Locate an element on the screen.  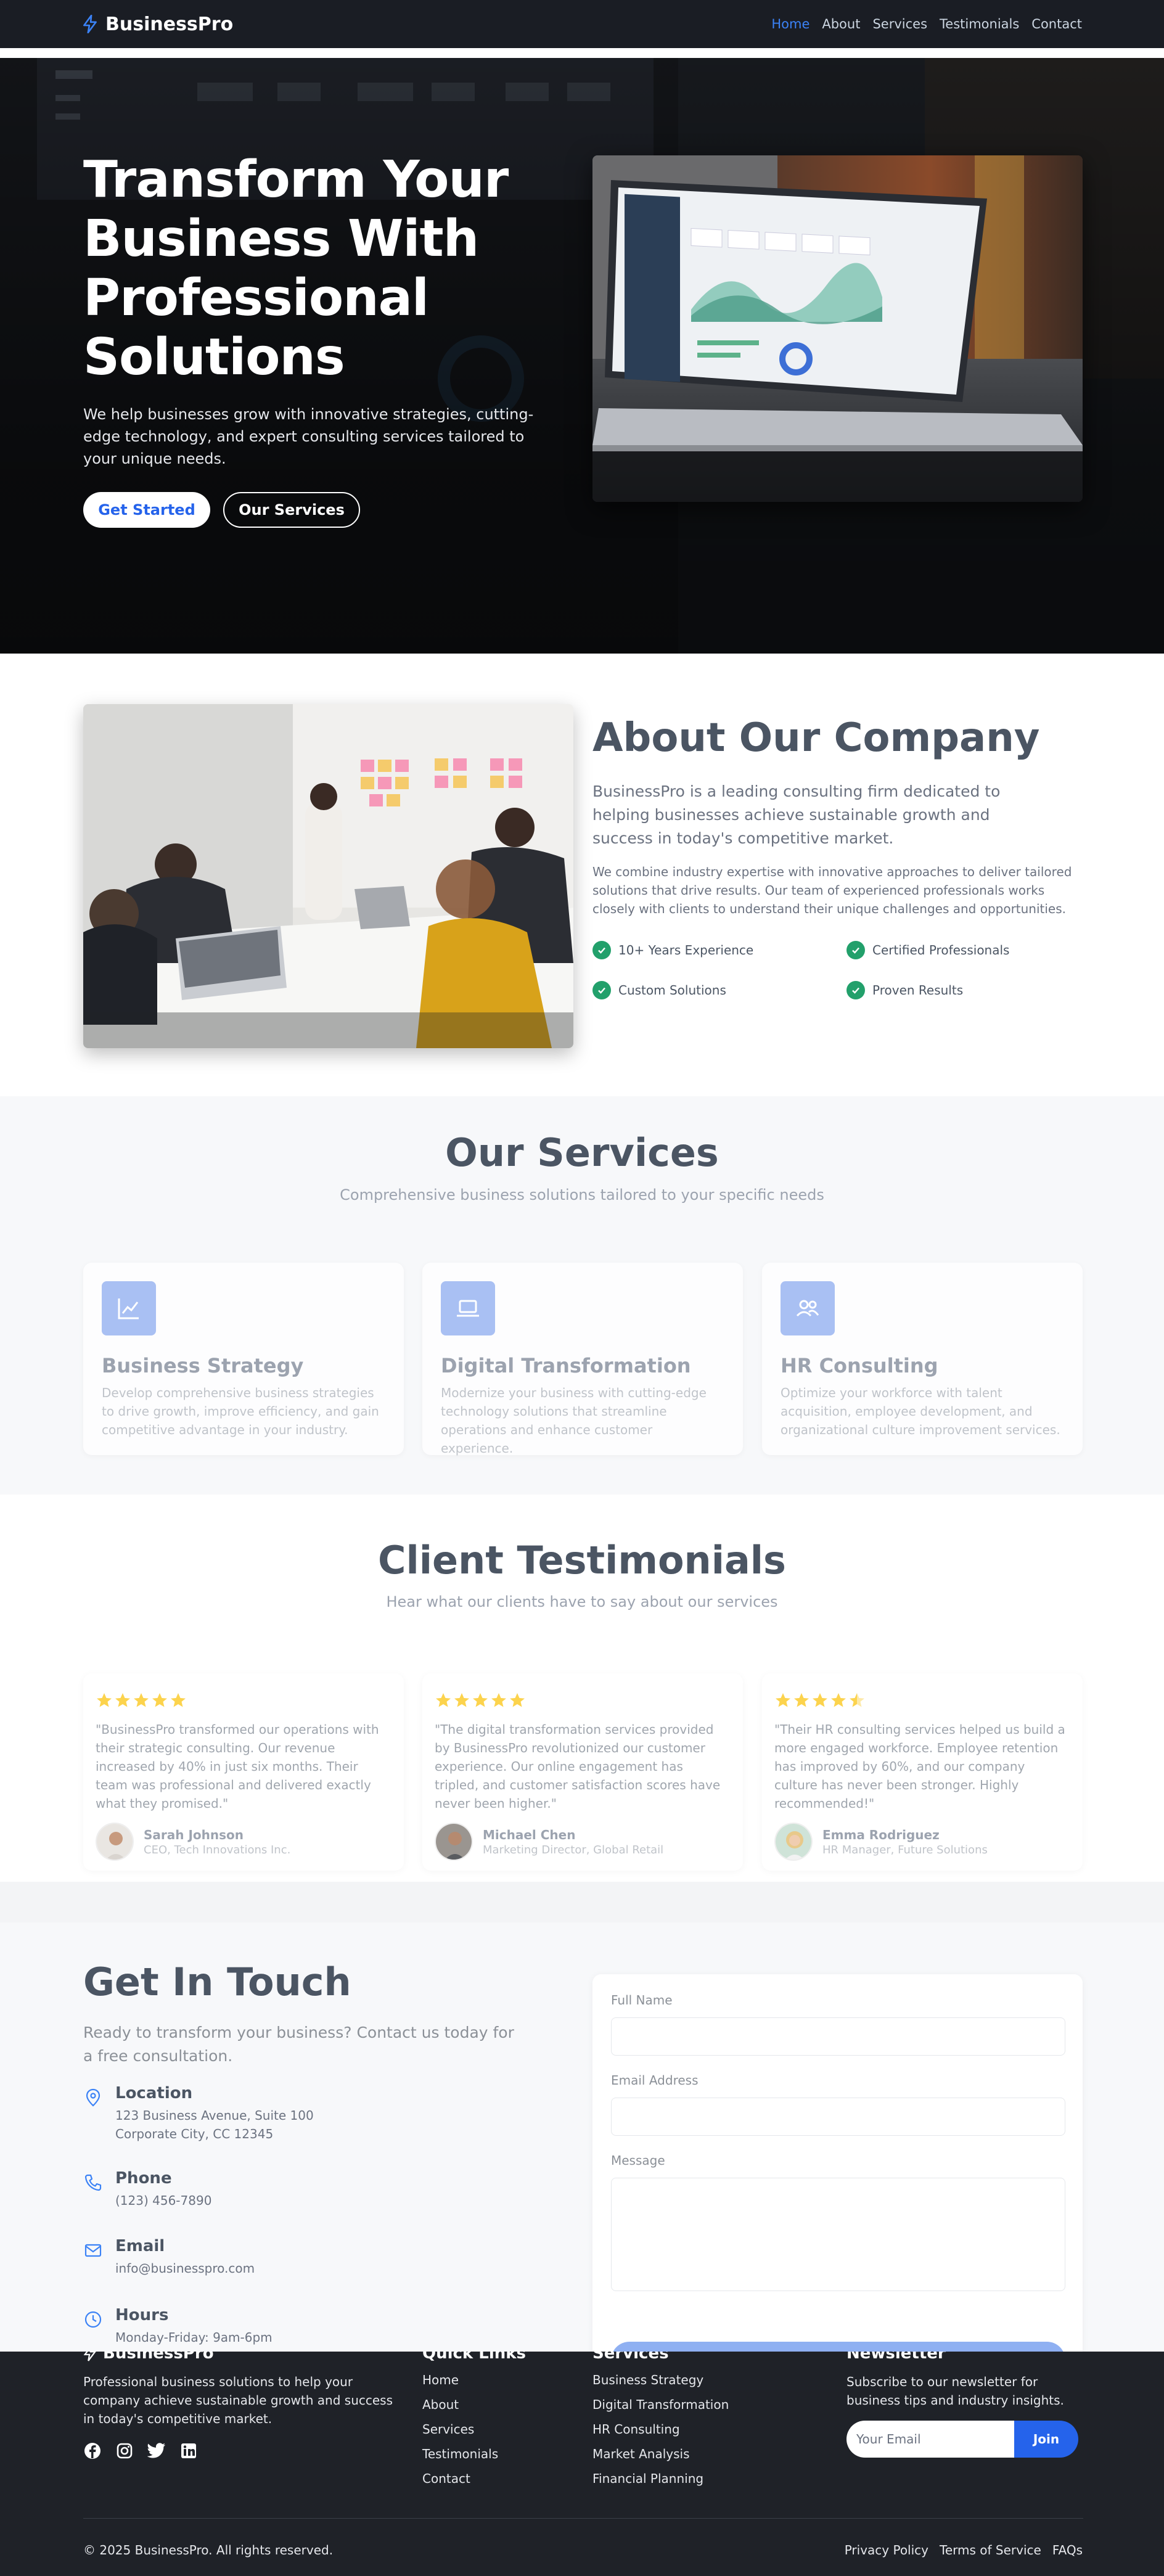
legal-links: Privacy Policy Terms of Service FAQs is located at coordinates (964, 2550).